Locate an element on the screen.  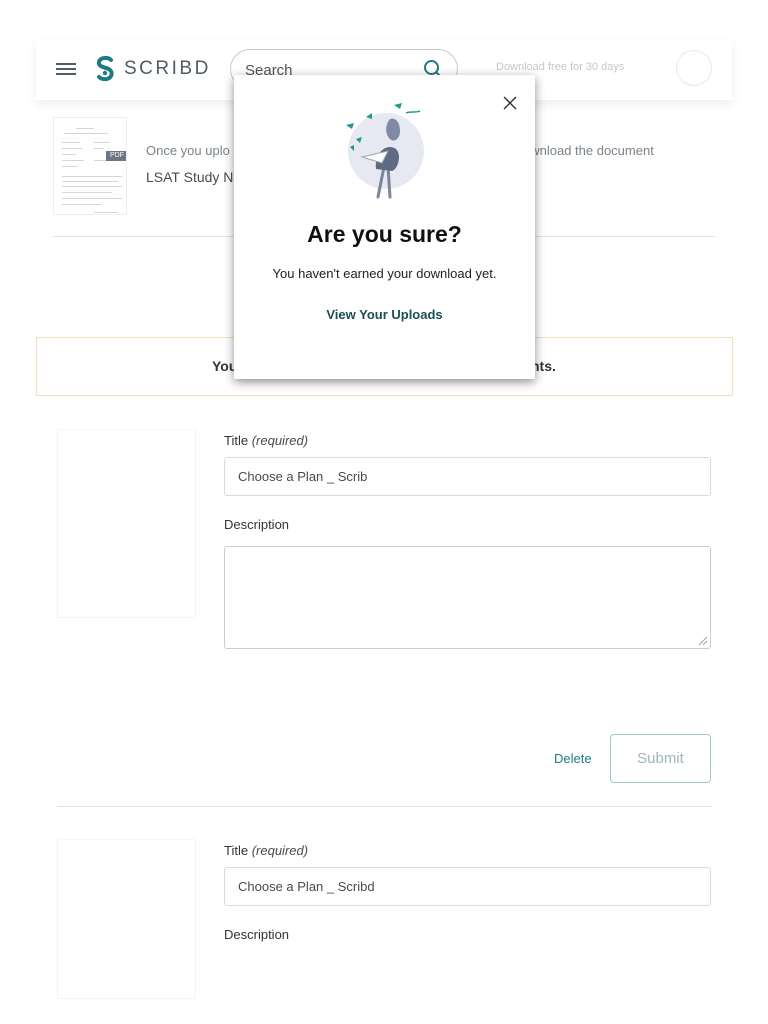
resize-grip-icon is located at coordinates (703, 641).